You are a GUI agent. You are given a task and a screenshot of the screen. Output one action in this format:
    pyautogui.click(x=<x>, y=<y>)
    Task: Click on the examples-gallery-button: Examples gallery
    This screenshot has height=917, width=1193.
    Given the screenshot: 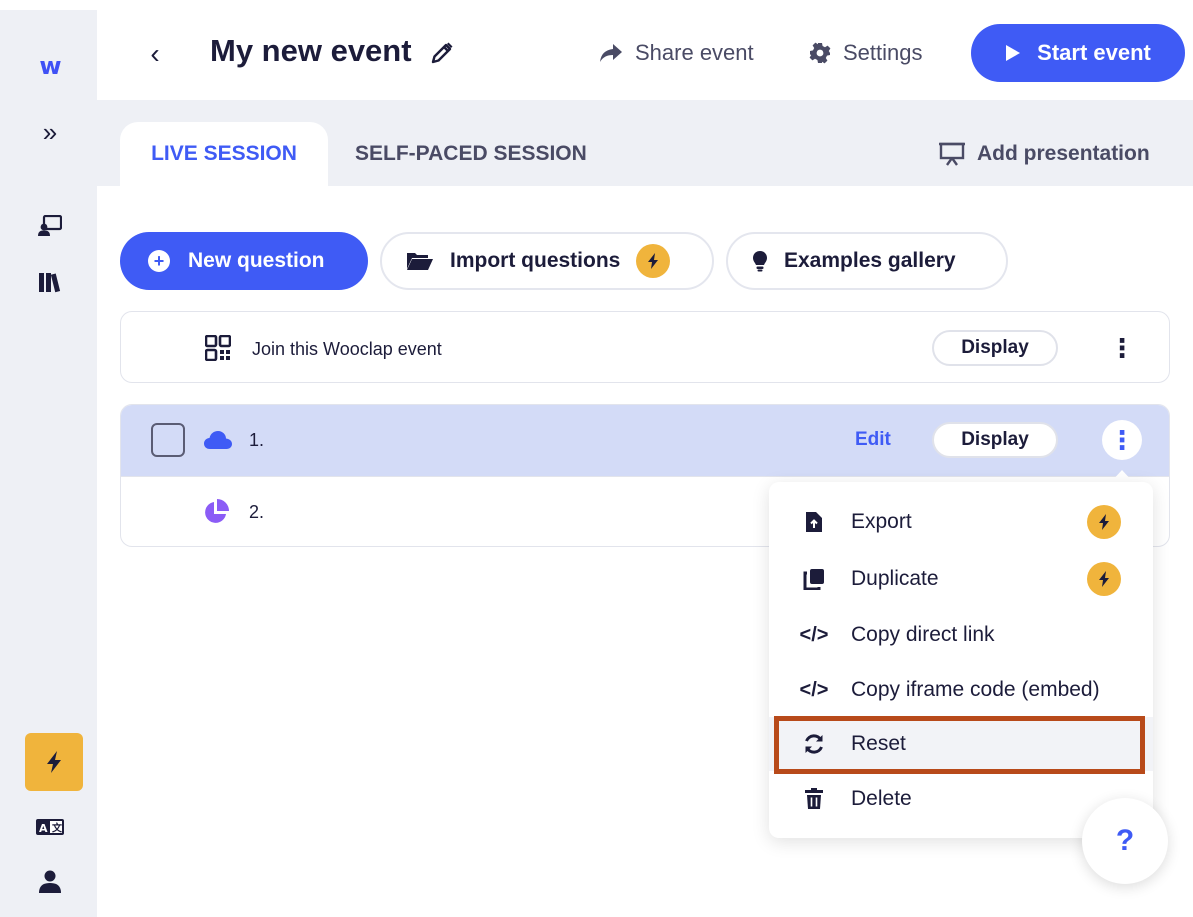 What is the action you would take?
    pyautogui.click(x=867, y=261)
    